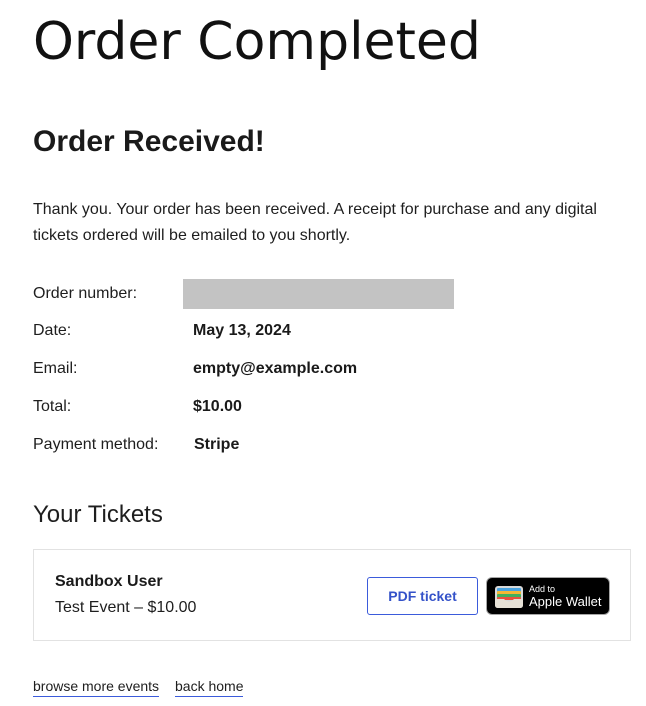 The width and height of the screenshot is (646, 706). What do you see at coordinates (422, 596) in the screenshot?
I see `pdf-ticket-button: PDF ticket` at bounding box center [422, 596].